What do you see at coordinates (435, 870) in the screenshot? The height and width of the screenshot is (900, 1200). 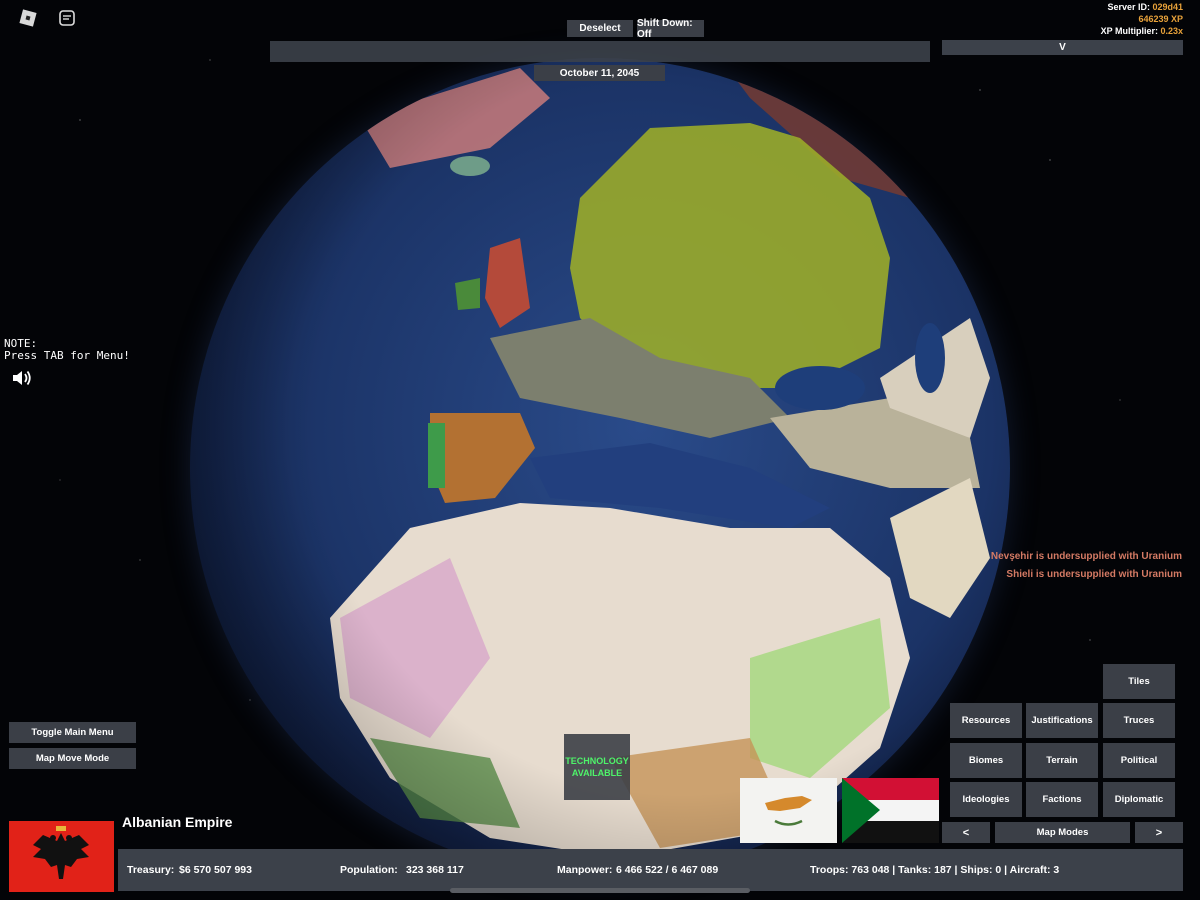 I see `population-value: 323 368 117` at bounding box center [435, 870].